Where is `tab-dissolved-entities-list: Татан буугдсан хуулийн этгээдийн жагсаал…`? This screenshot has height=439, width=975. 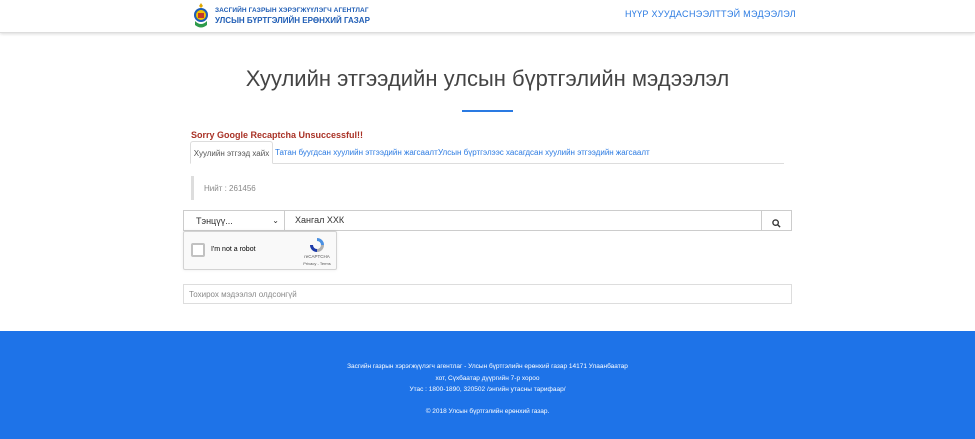
tab-dissolved-entities-list: Татан буугдсан хуулийн этгээдийн жагсаал… is located at coordinates (356, 152).